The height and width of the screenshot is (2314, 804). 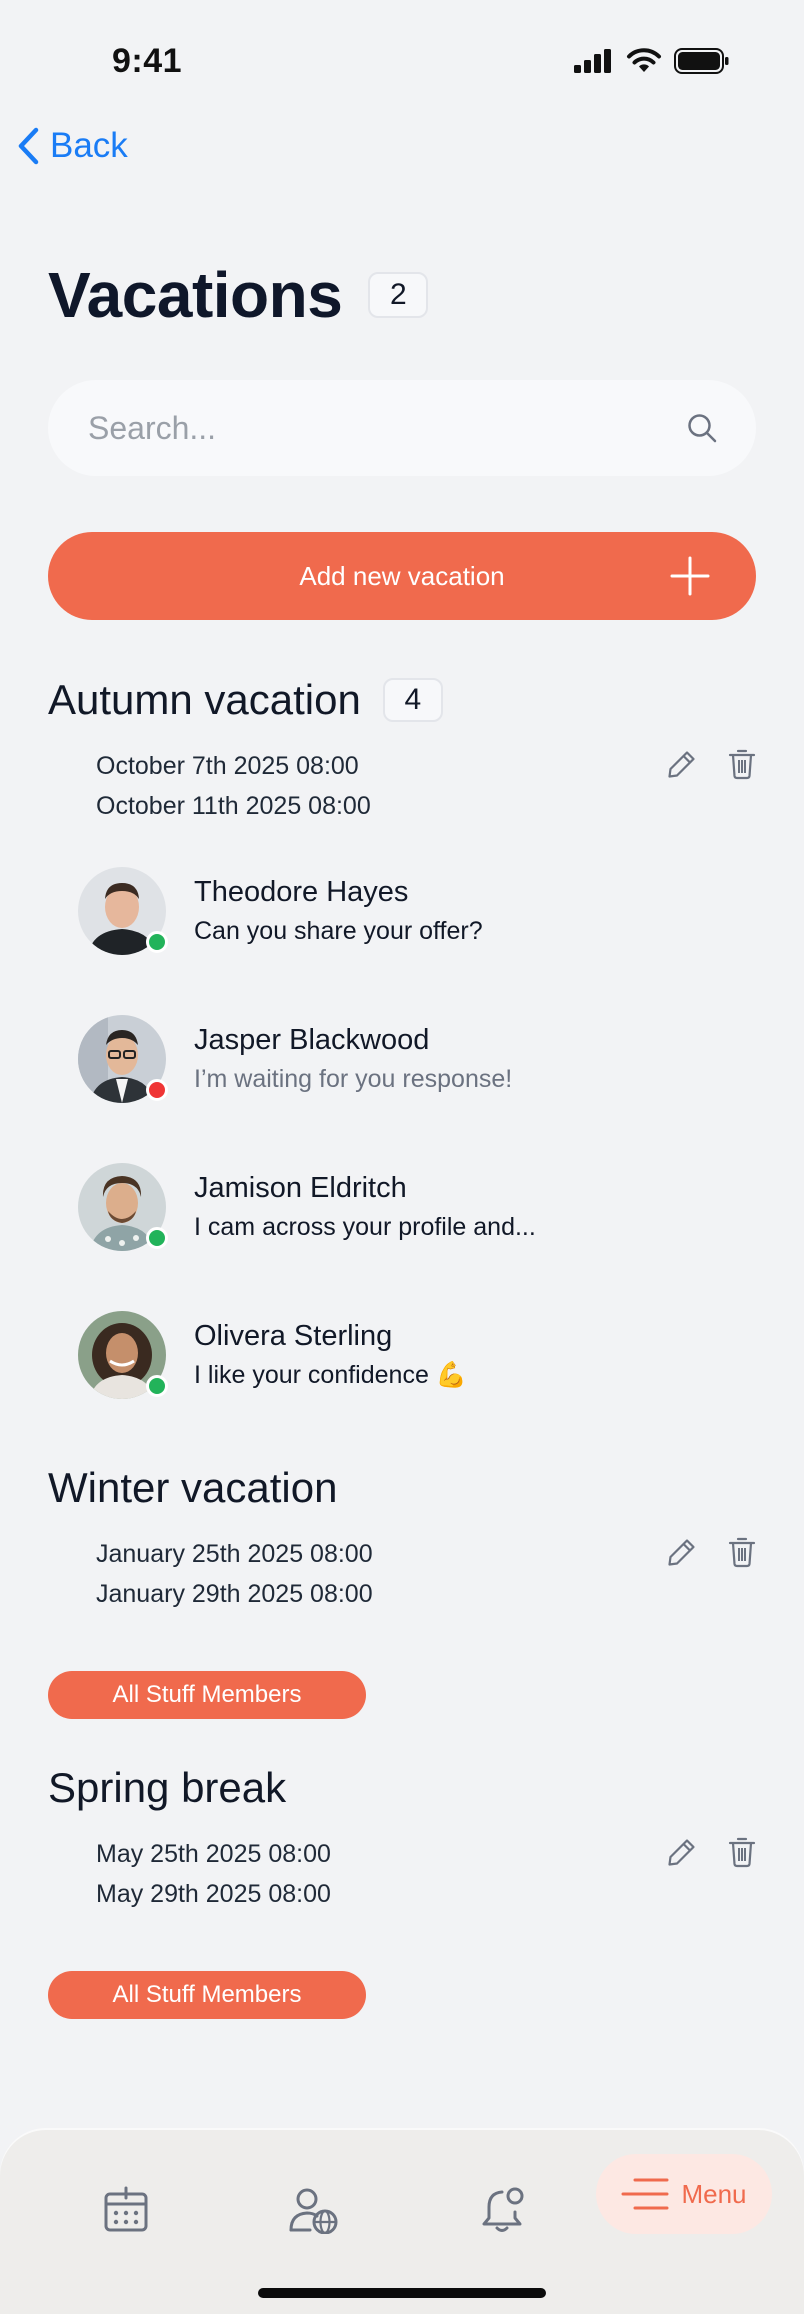 What do you see at coordinates (28, 146) in the screenshot?
I see `chevron-left-icon` at bounding box center [28, 146].